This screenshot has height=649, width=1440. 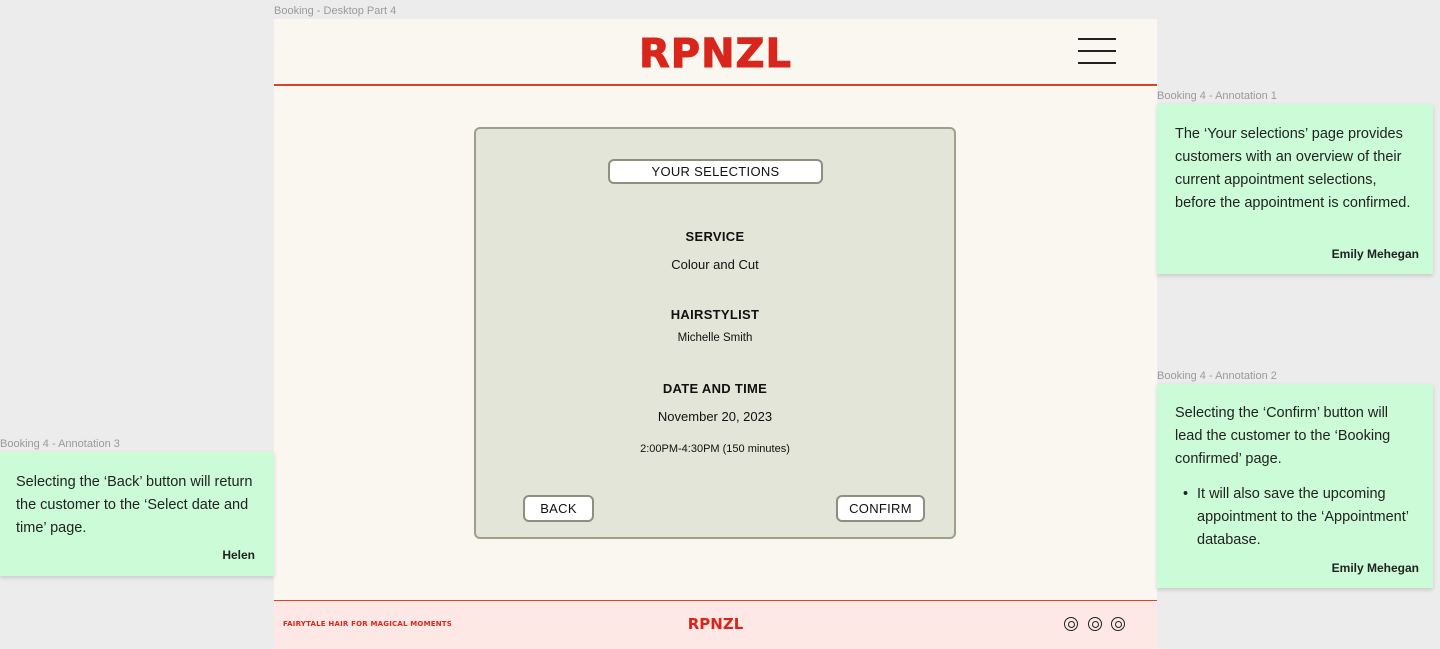 What do you see at coordinates (715, 264) in the screenshot?
I see `service-value: Colour and Cut` at bounding box center [715, 264].